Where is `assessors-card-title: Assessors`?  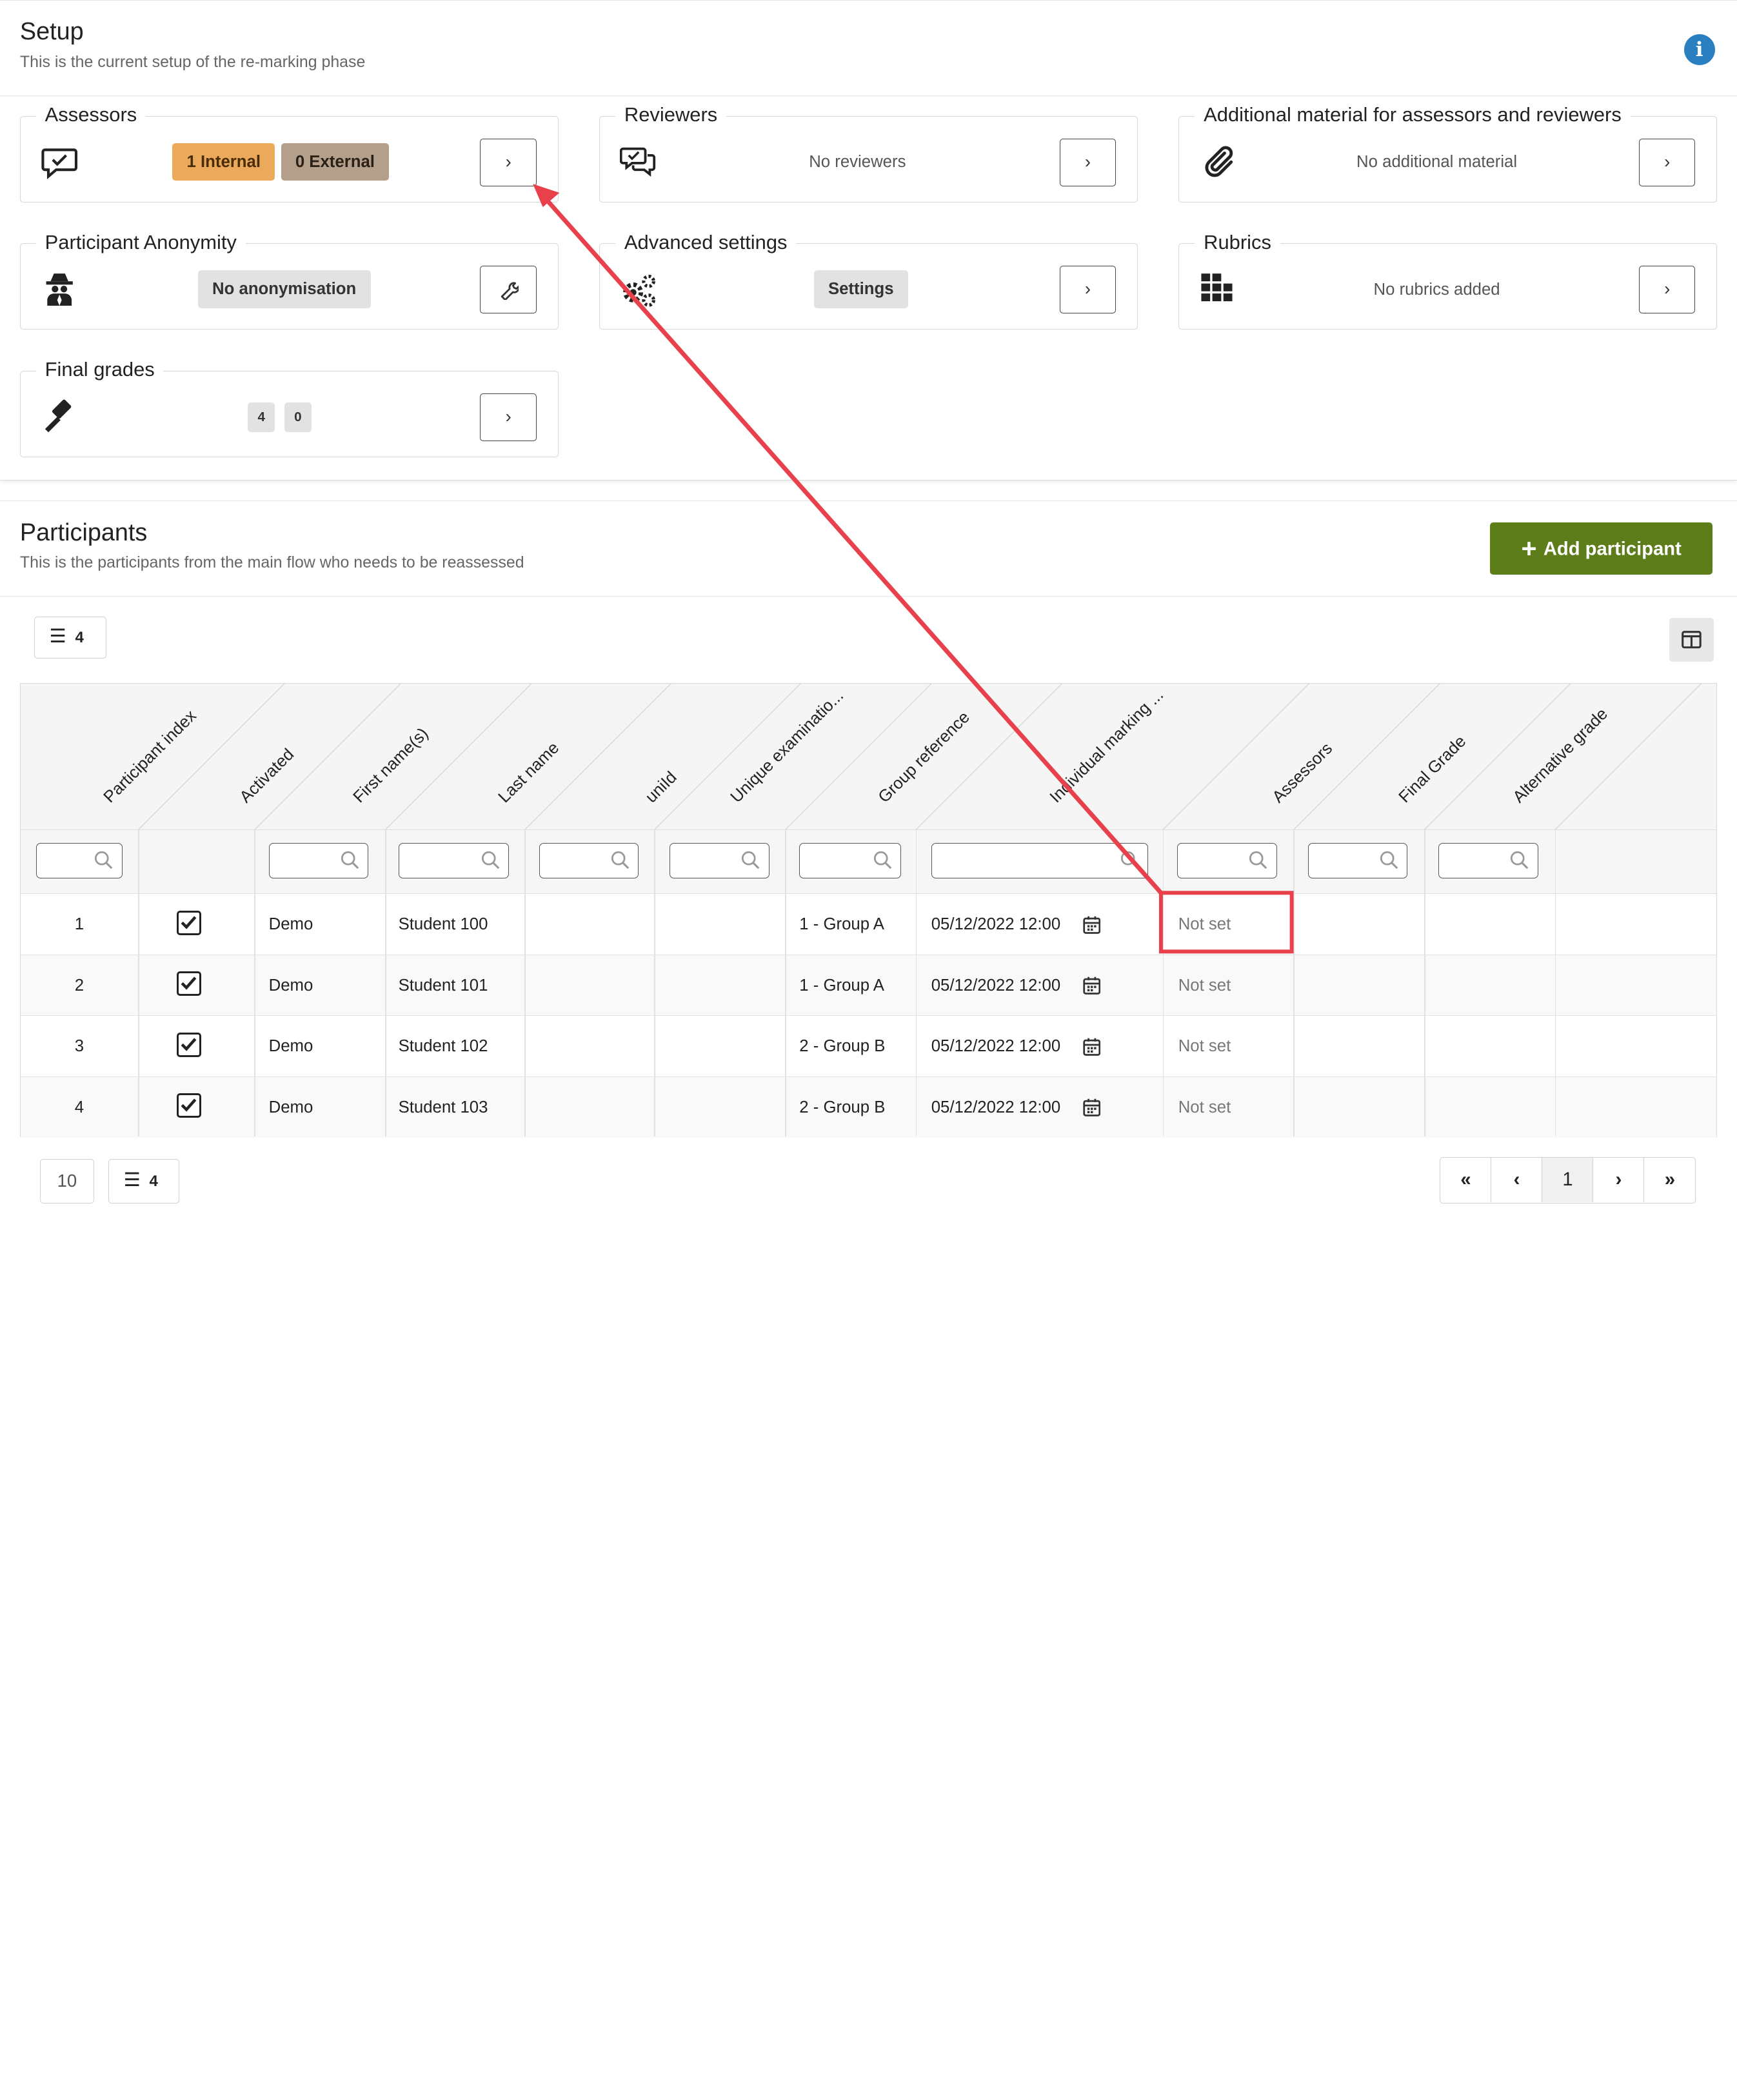
assessors-card-title: Assessors is located at coordinates (90, 115).